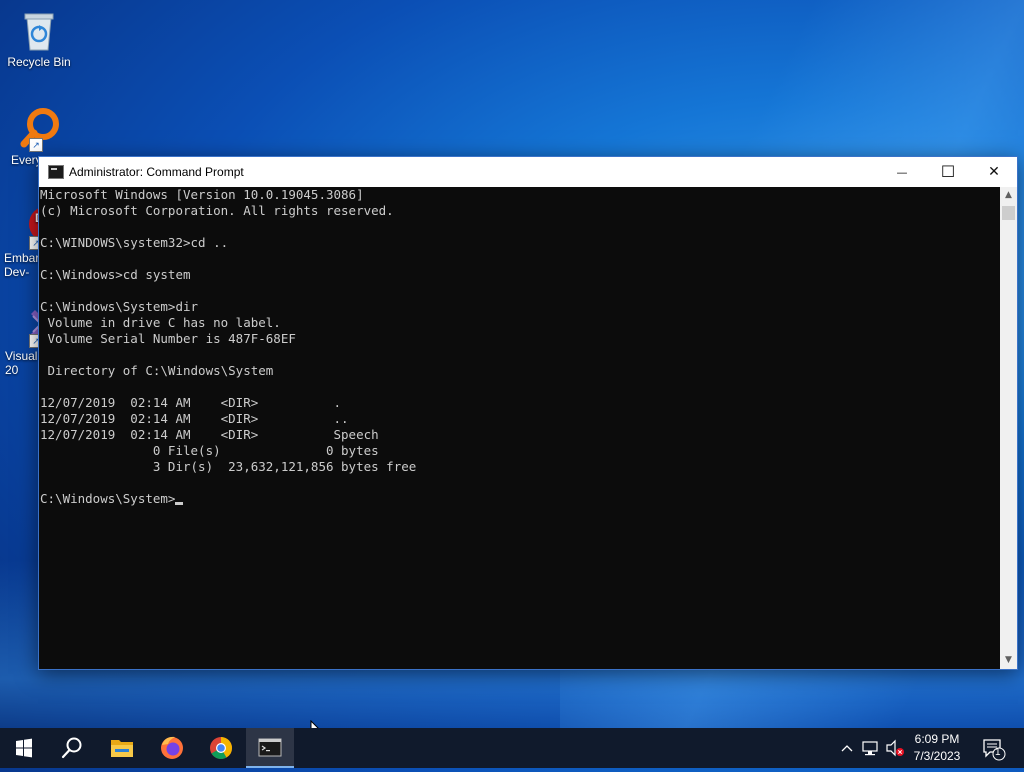  I want to click on close-button: ✕, so click(994, 172).